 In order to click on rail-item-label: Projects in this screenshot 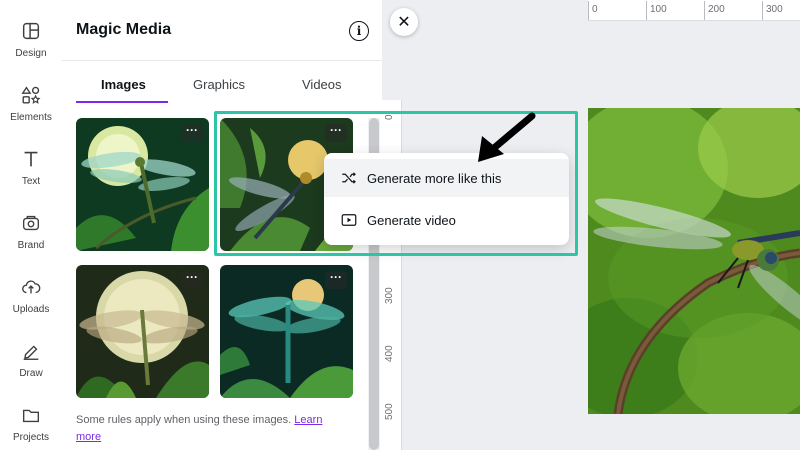, I will do `click(31, 437)`.